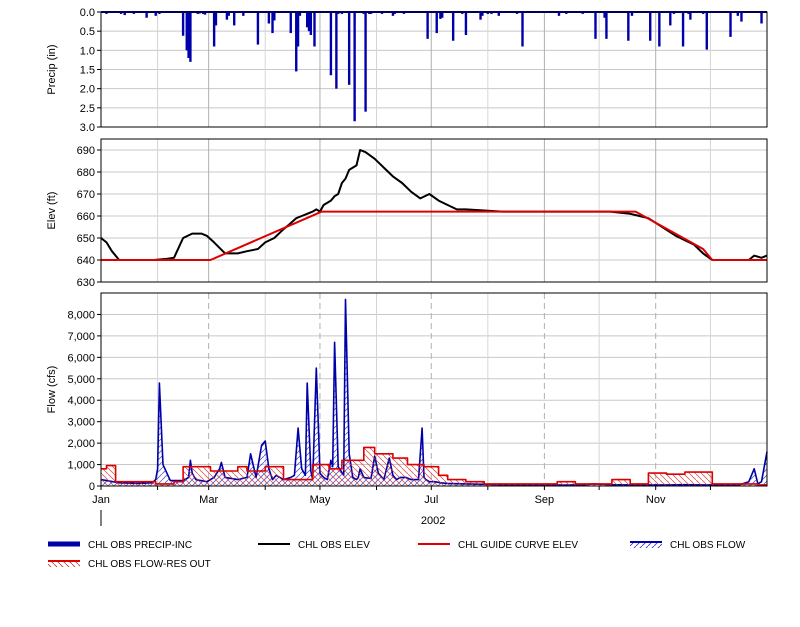 The image size is (800, 627). What do you see at coordinates (320, 500) in the screenshot?
I see `x-tick-label: May` at bounding box center [320, 500].